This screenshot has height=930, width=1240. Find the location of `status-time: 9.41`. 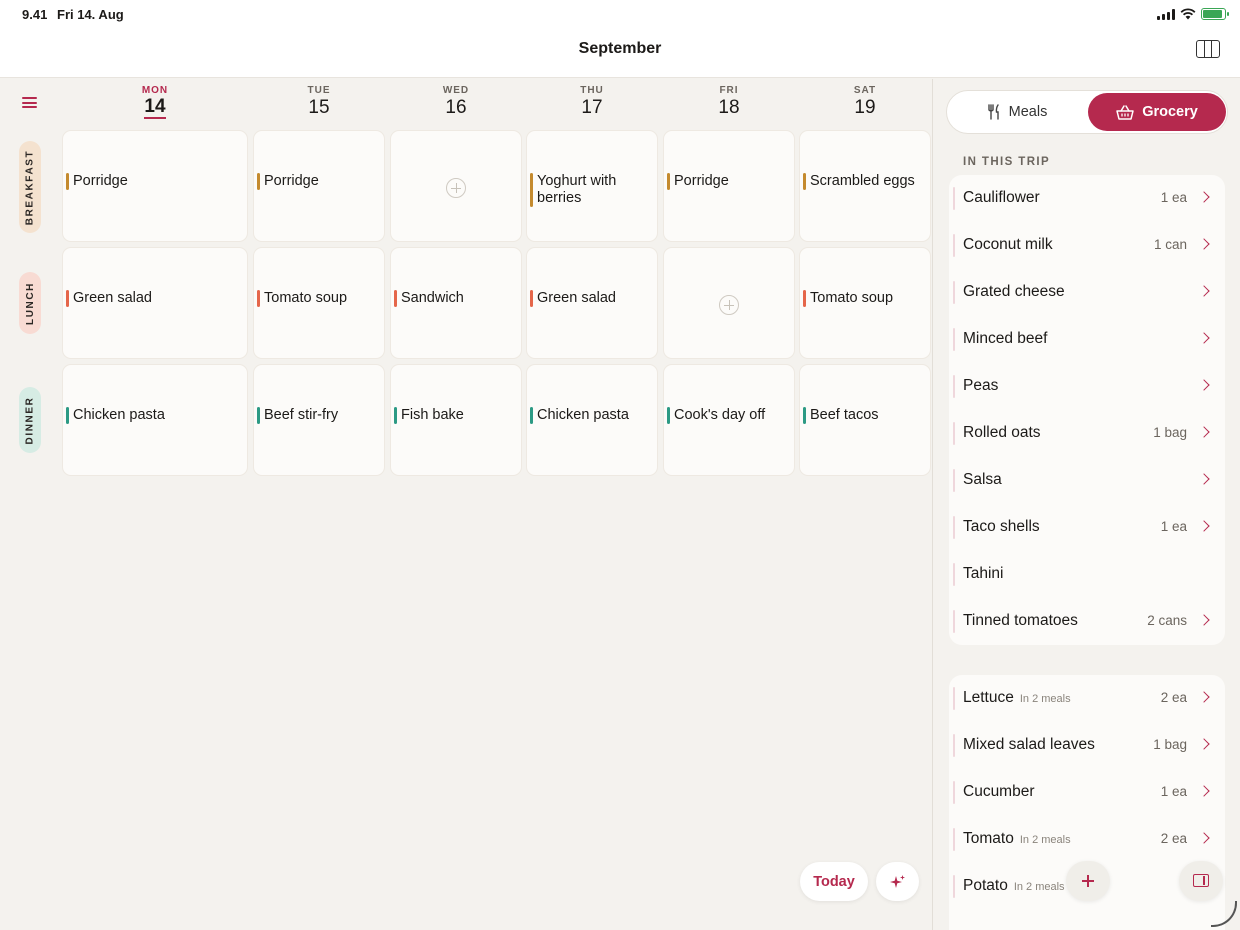

status-time: 9.41 is located at coordinates (35, 14).